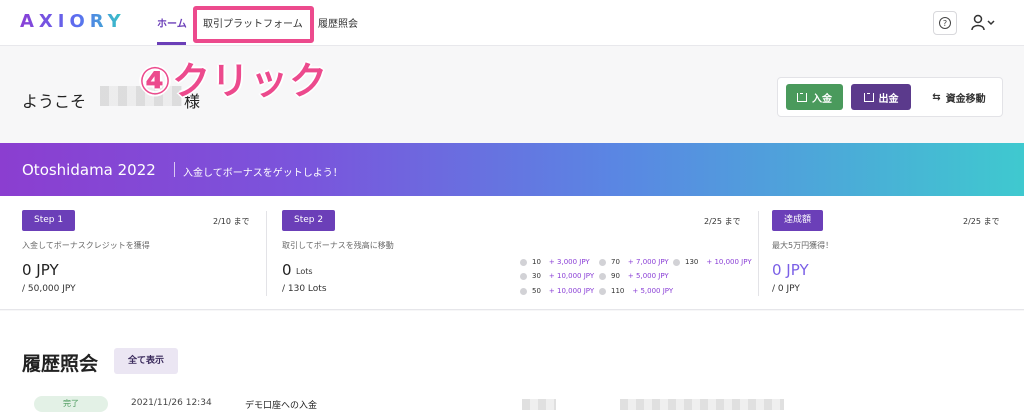 The width and height of the screenshot is (1024, 420). Describe the element at coordinates (49, 289) in the screenshot. I see `step1-target: / 50,000 JPY` at that location.